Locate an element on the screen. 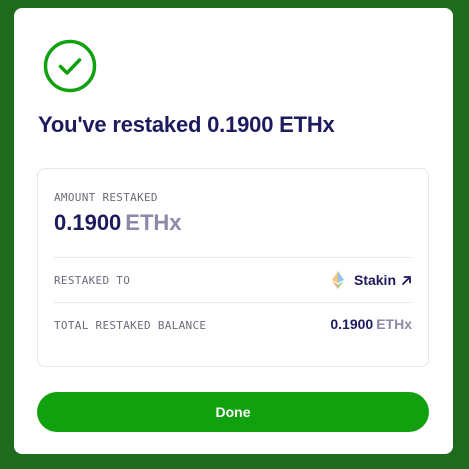 This screenshot has width=469, height=469. amount-restaked-value: 0.1900 ETHx is located at coordinates (118, 223).